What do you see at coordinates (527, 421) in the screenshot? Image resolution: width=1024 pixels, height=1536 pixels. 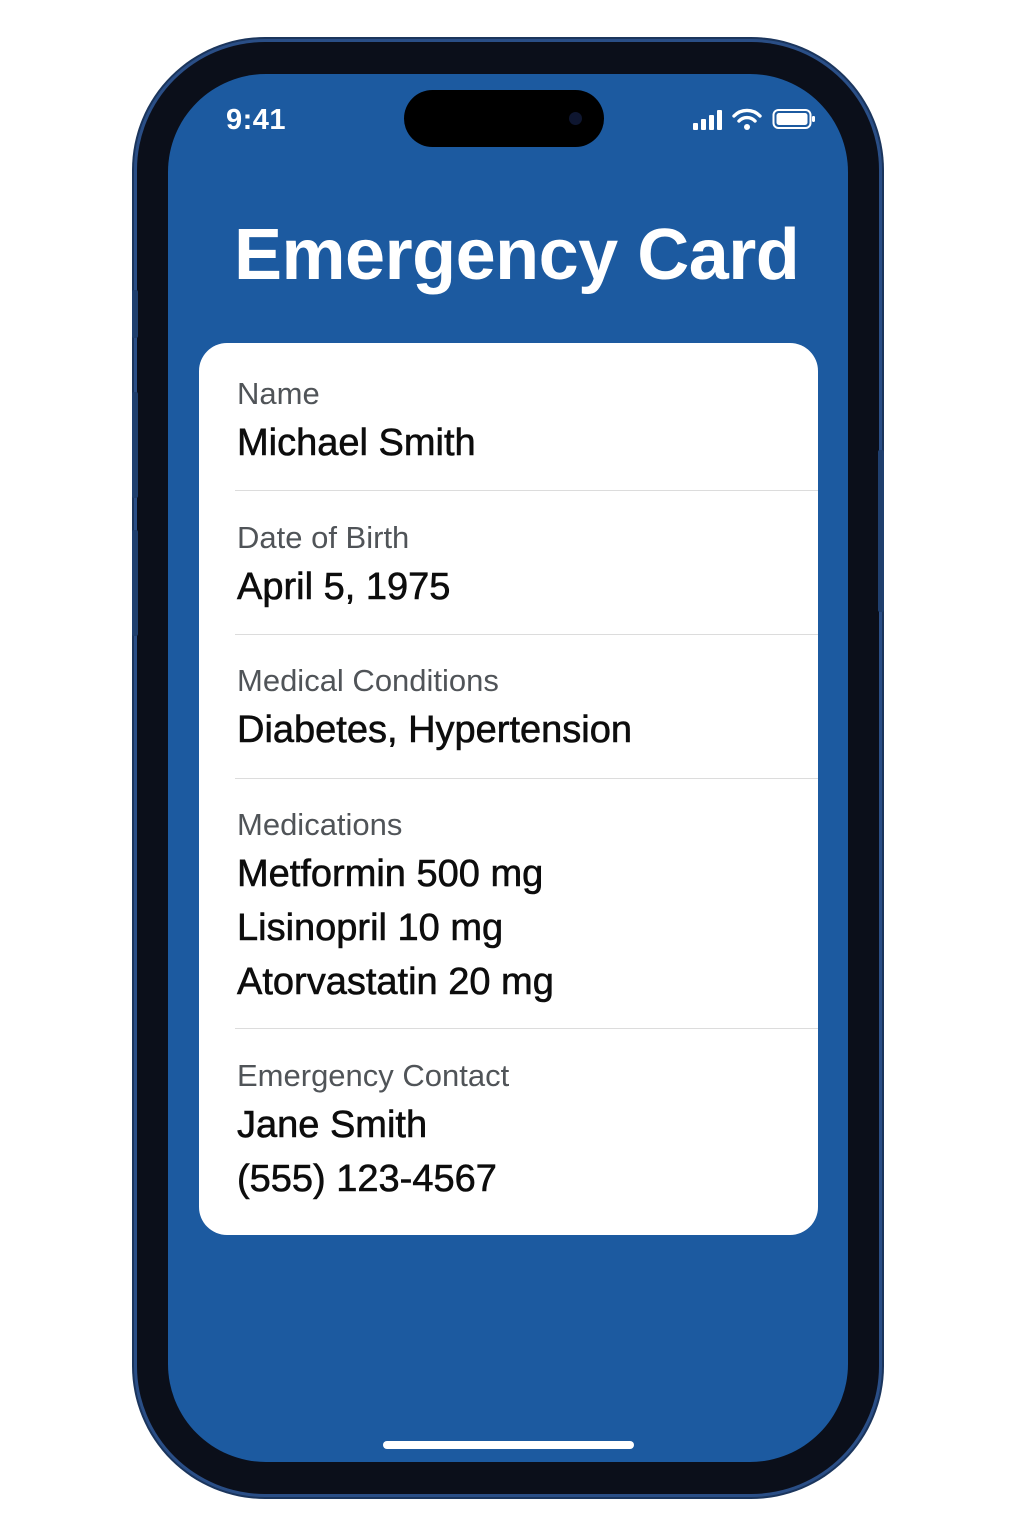 I see `field-name: Name Michael Smith` at bounding box center [527, 421].